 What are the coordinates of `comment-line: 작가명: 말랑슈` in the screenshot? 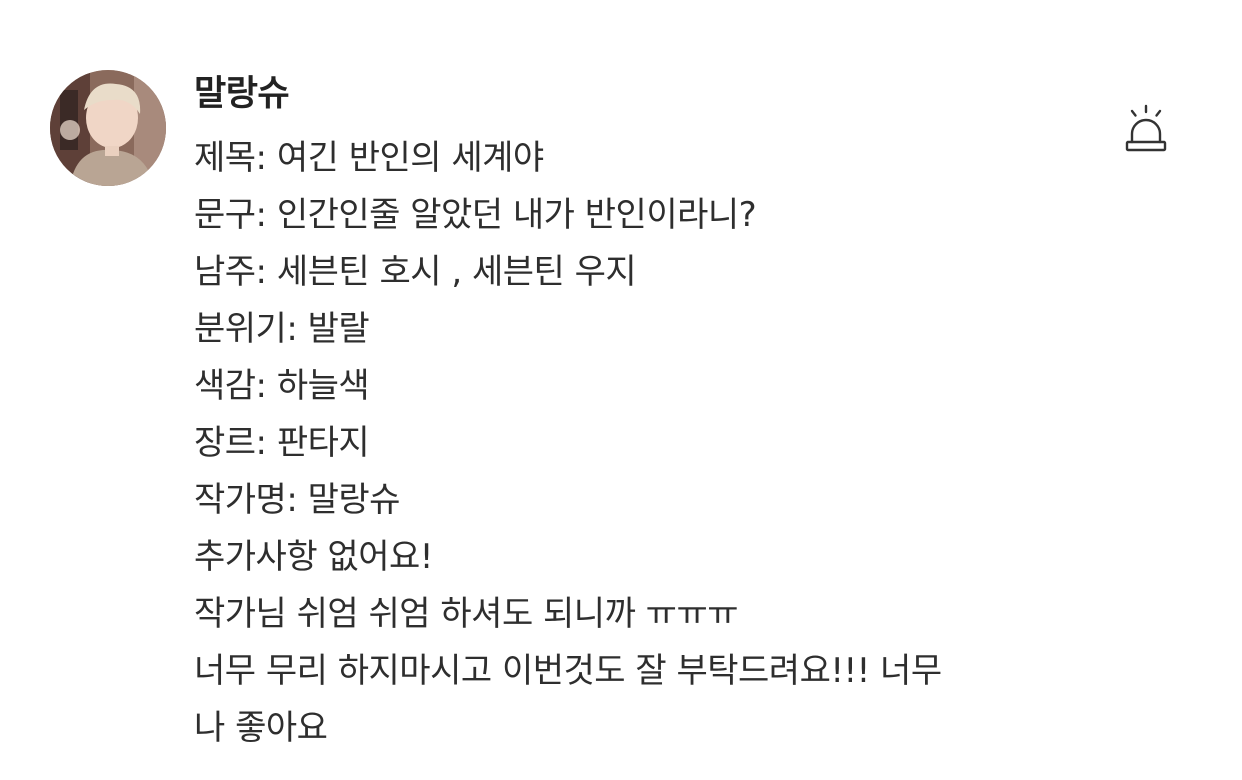 It's located at (297, 500).